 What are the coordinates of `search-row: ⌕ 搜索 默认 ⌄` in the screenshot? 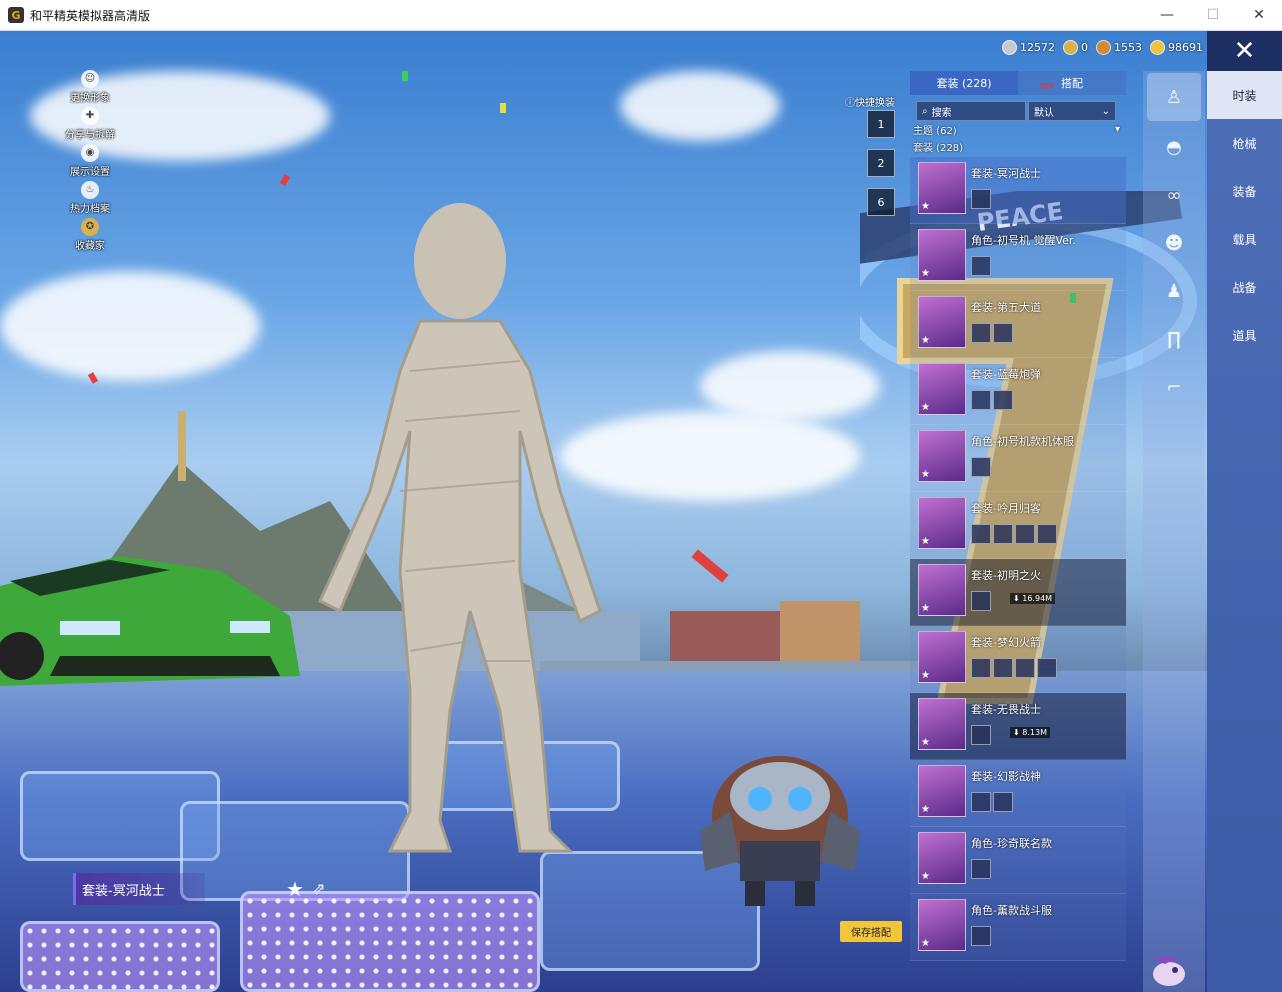 It's located at (1016, 111).